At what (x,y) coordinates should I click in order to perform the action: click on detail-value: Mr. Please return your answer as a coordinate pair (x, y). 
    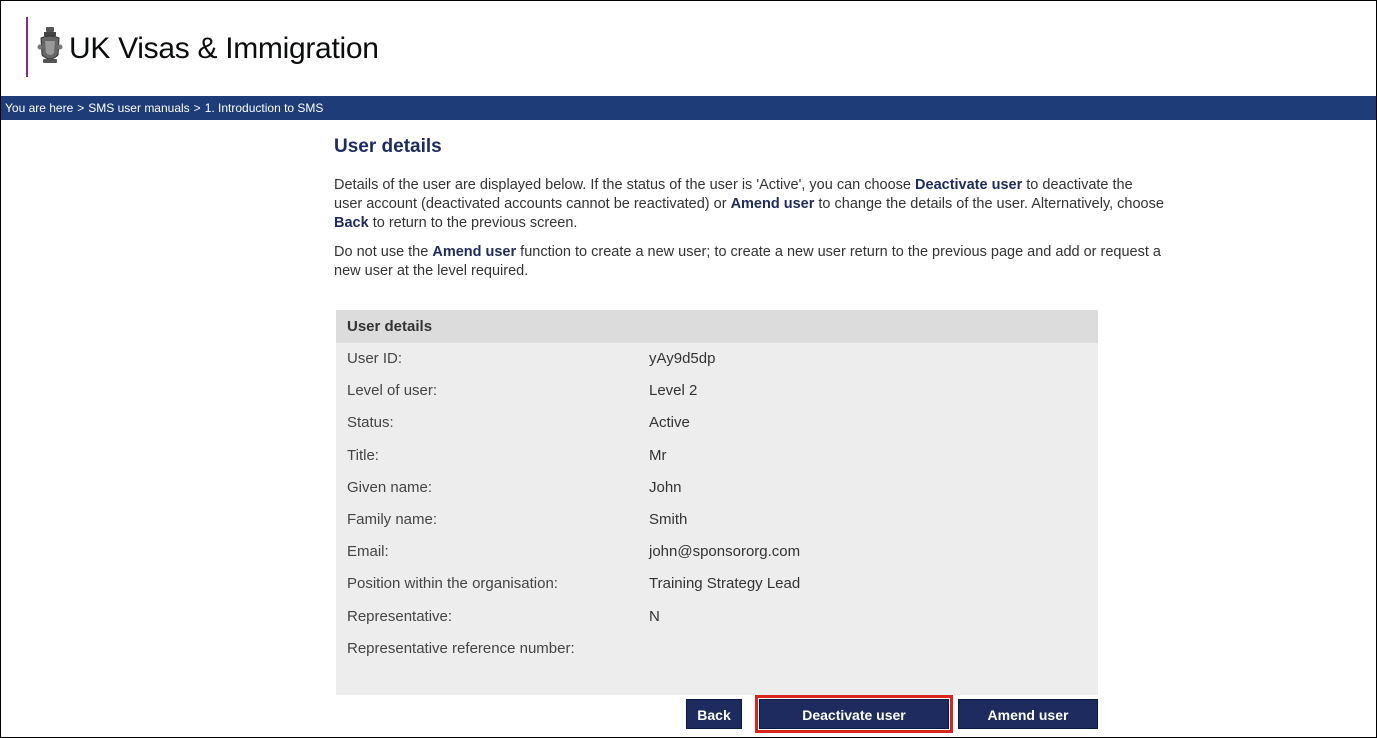
    Looking at the image, I should click on (658, 455).